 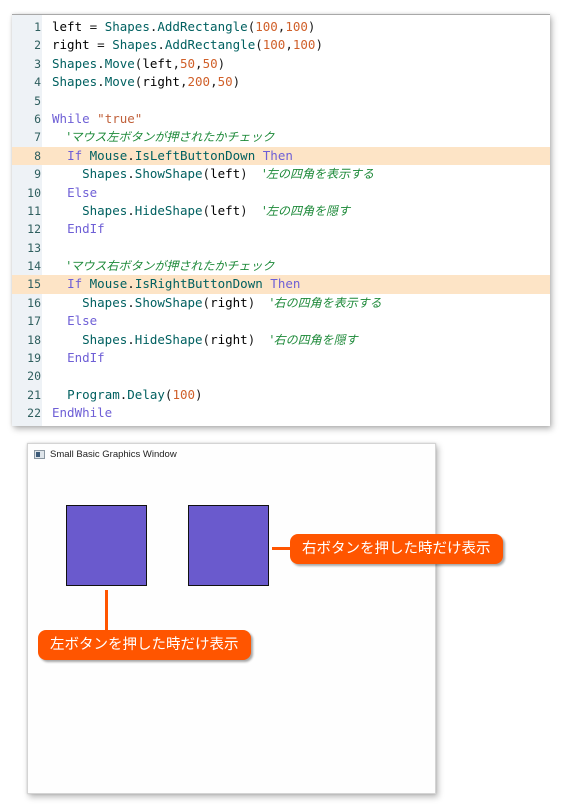 What do you see at coordinates (86, 229) in the screenshot?
I see `code-token: EndIf` at bounding box center [86, 229].